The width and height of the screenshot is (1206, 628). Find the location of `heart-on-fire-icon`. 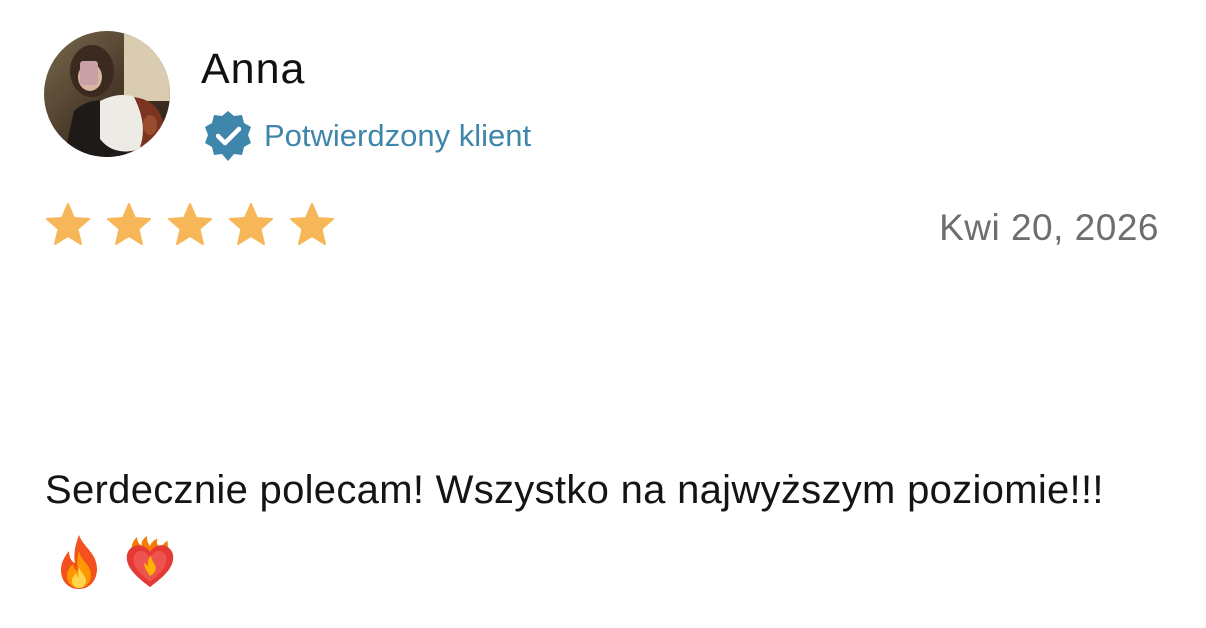

heart-on-fire-icon is located at coordinates (150, 562).